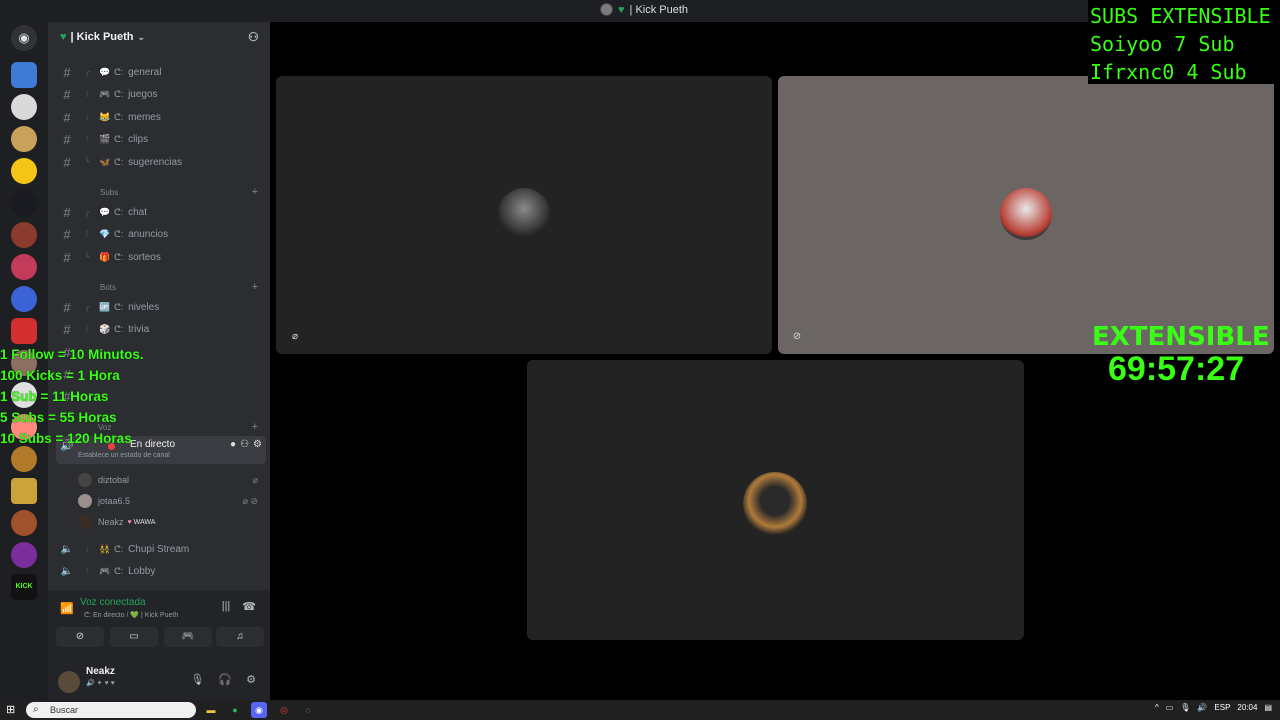  Describe the element at coordinates (775, 504) in the screenshot. I see `participant-avatar` at that location.